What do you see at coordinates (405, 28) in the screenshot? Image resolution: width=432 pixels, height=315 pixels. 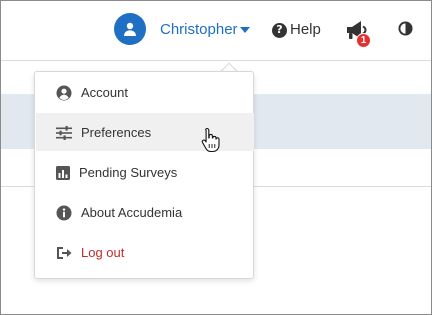 I see `contrast-toggle-icon` at bounding box center [405, 28].